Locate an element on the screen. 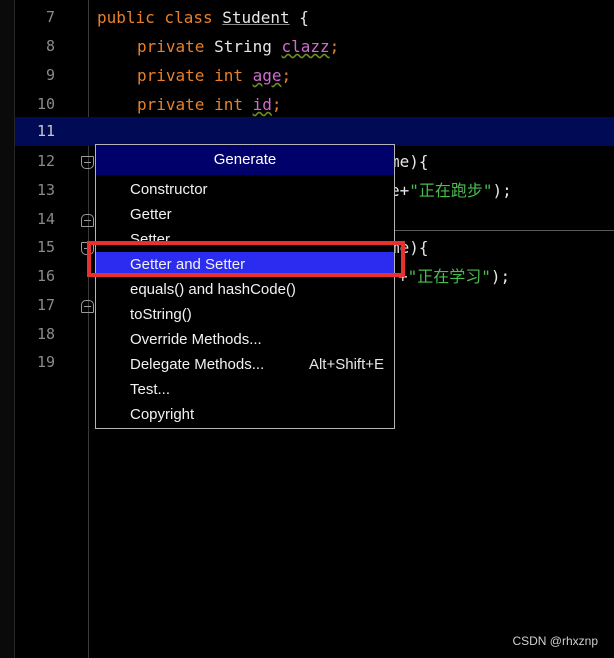 The width and height of the screenshot is (614, 658). line-number: 12 is located at coordinates (45, 161).